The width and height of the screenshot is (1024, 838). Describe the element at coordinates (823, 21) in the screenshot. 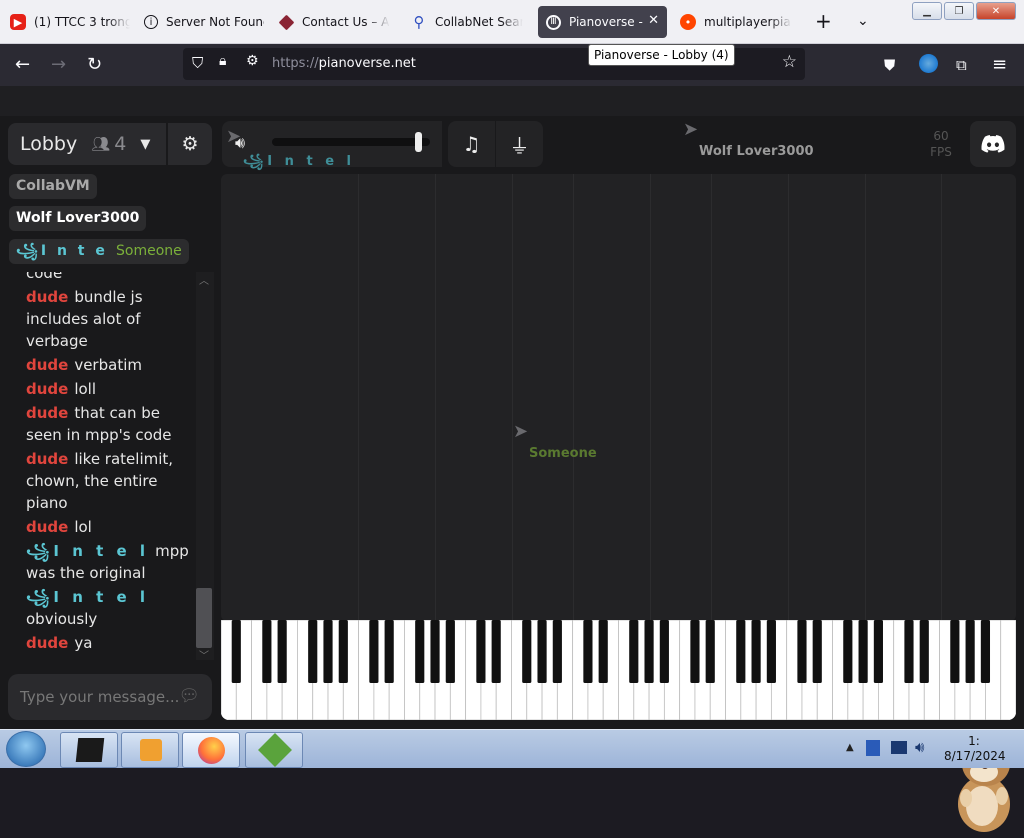

I see `new-tab-icon: +` at that location.